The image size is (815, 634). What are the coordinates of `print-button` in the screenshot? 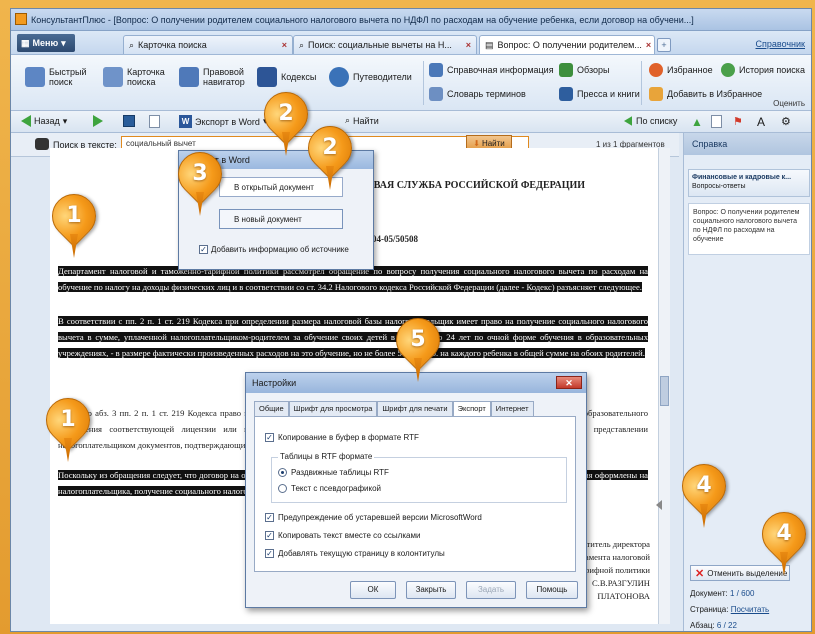 It's located at (154, 121).